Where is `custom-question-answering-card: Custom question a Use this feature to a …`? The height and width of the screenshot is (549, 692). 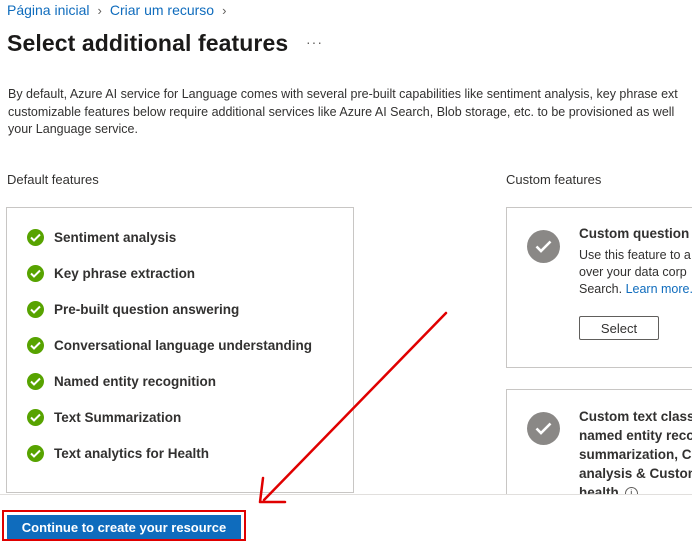
custom-question-answering-card: Custom question a Use this feature to a … is located at coordinates (599, 287).